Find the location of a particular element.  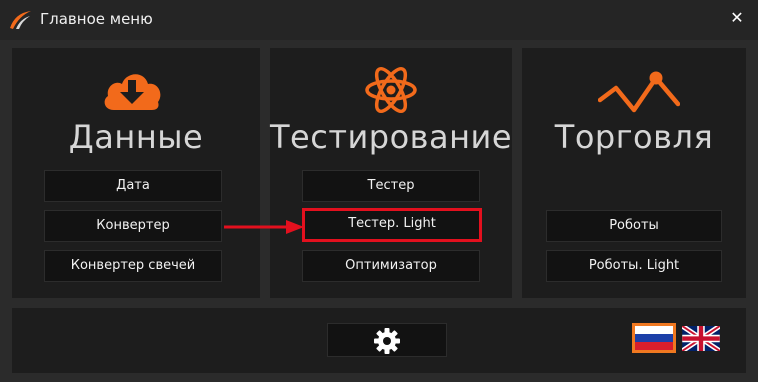

tester-button: Тестер is located at coordinates (391, 186).